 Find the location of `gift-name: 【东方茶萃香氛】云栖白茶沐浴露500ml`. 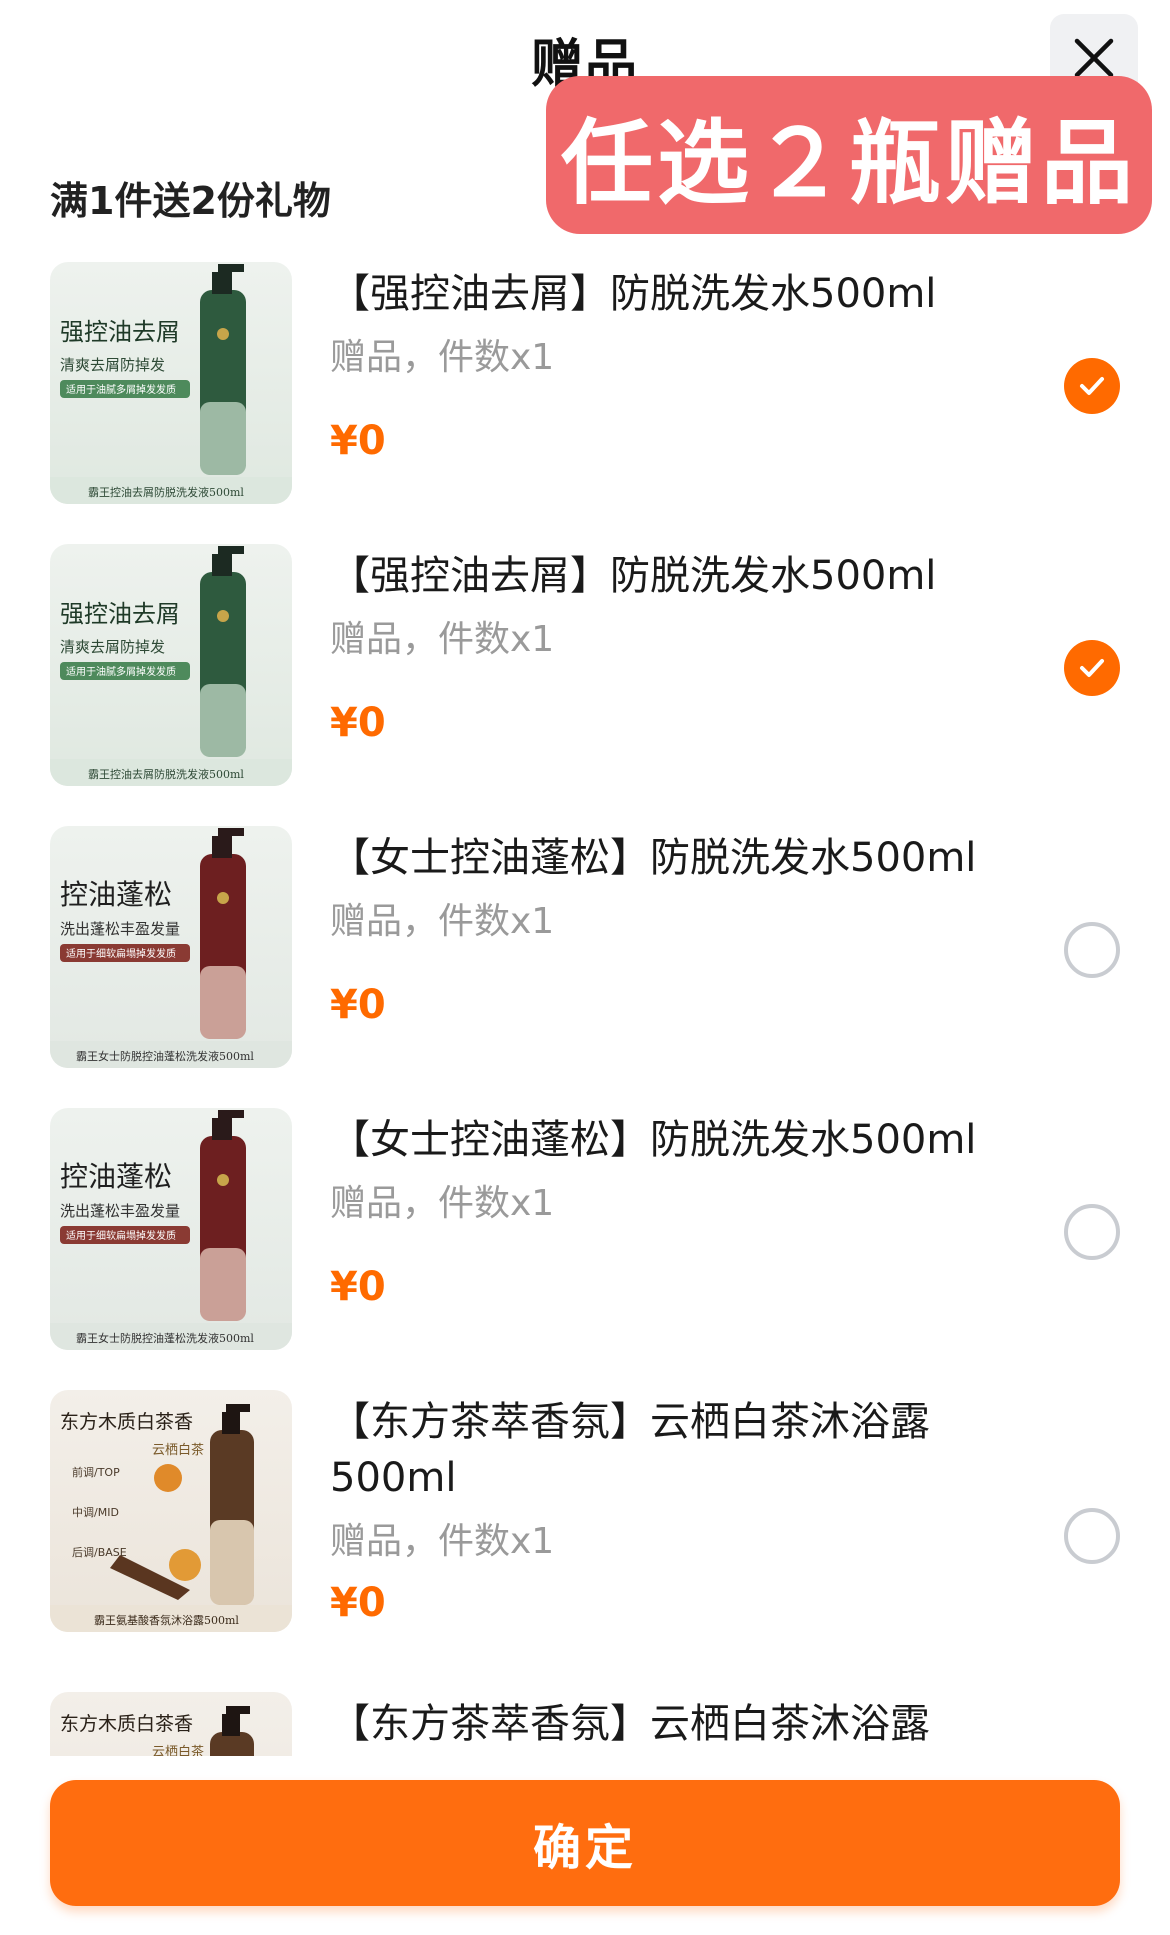

gift-name: 【东方茶萃香氛】云栖白茶沐浴露500ml is located at coordinates (630, 1450).